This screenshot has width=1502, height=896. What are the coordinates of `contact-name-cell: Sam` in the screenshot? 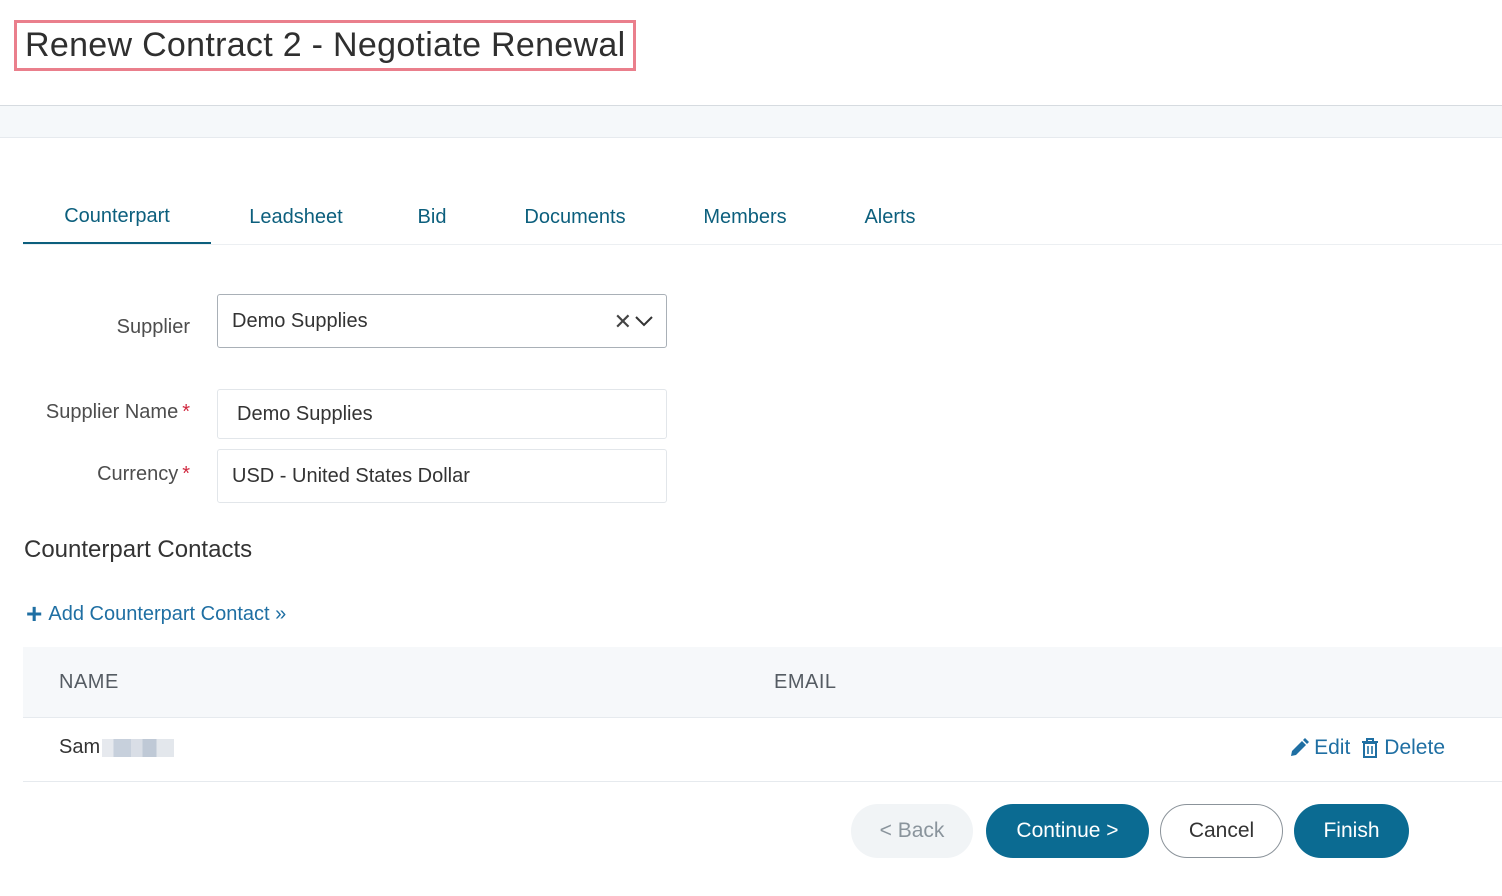 It's located at (117, 747).